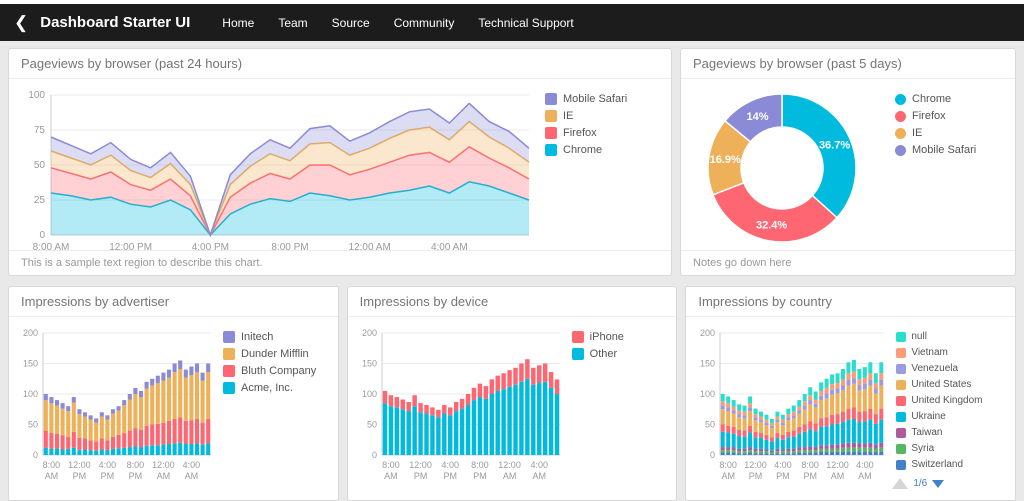 The height and width of the screenshot is (501, 1024). What do you see at coordinates (595, 411) in the screenshot?
I see `device-chart-legend: iPhone Other` at bounding box center [595, 411].